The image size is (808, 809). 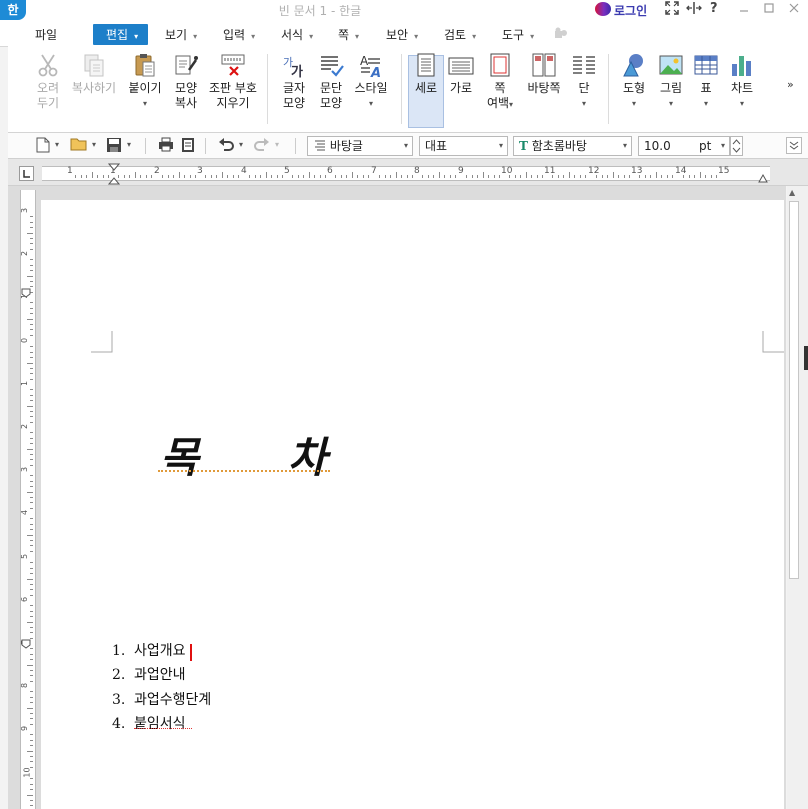 What do you see at coordinates (603, 9) in the screenshot?
I see `login-avatar-icon` at bounding box center [603, 9].